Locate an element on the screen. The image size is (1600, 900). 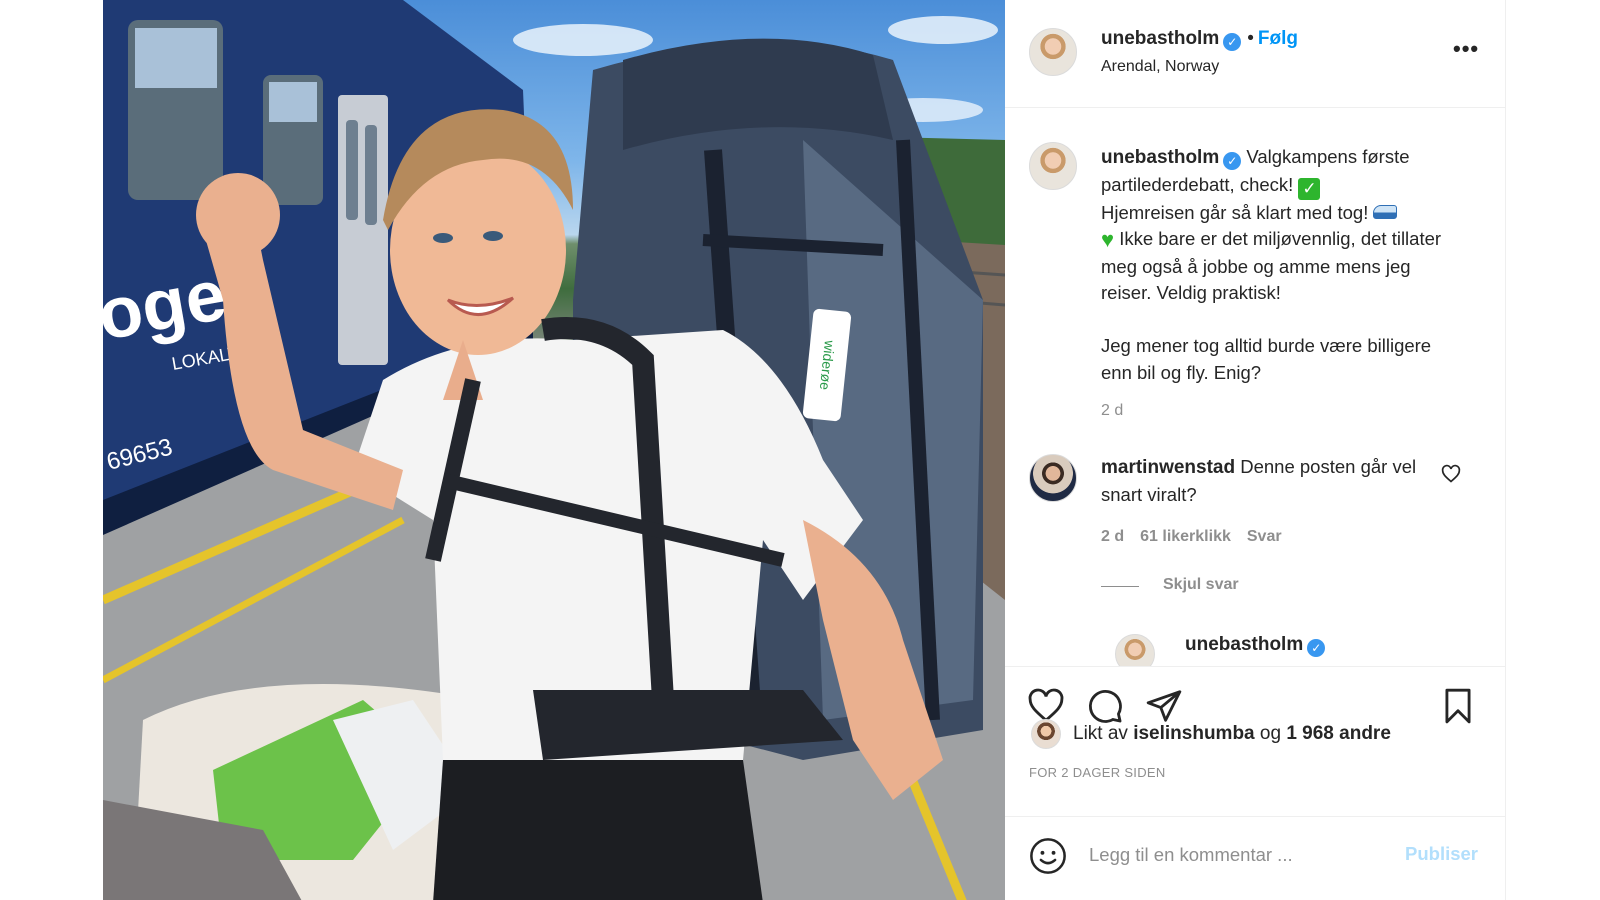
emoji-smile-icon is located at coordinates (1048, 856).